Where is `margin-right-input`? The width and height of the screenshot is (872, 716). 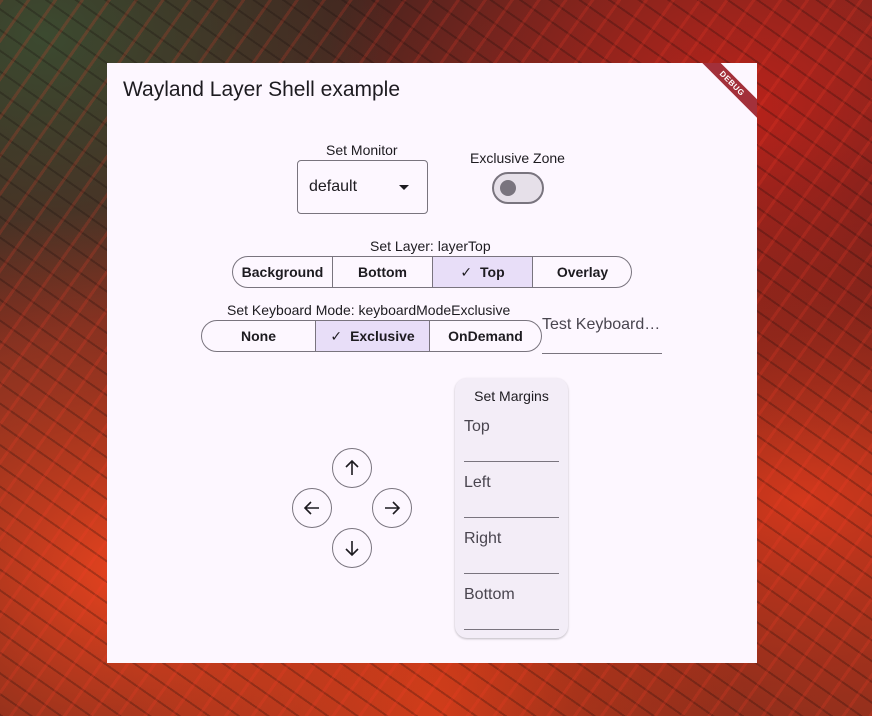 margin-right-input is located at coordinates (511, 539).